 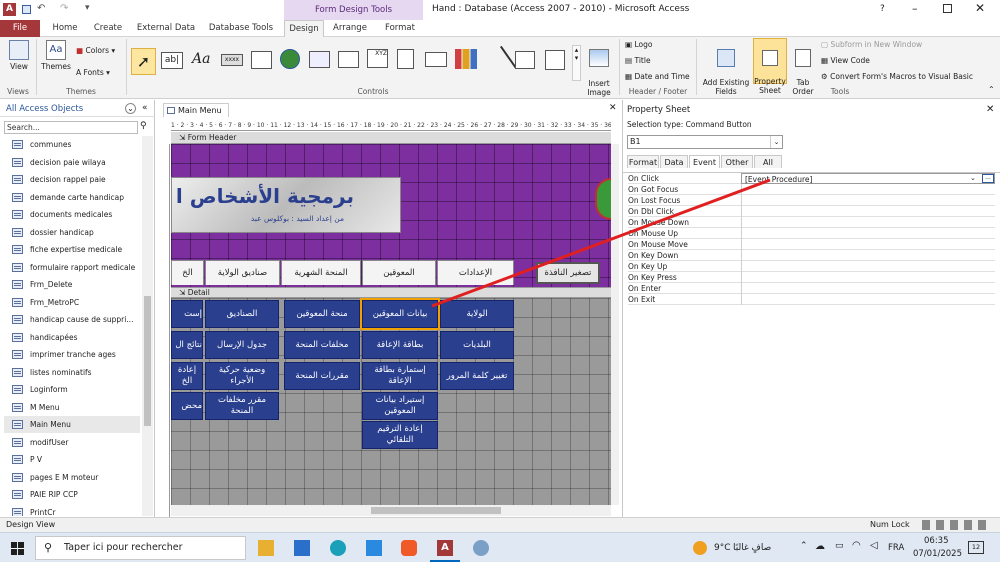 I want to click on qat-customize-icon: ▾, so click(x=87, y=8).